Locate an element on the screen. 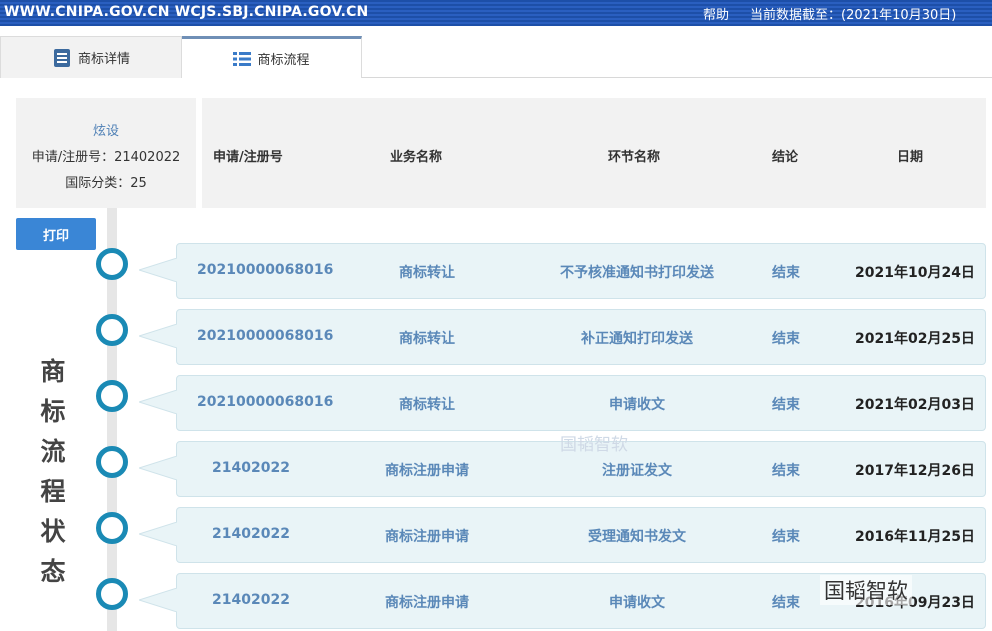 The width and height of the screenshot is (992, 631). tab-details-label: 商标详情 is located at coordinates (103, 59).